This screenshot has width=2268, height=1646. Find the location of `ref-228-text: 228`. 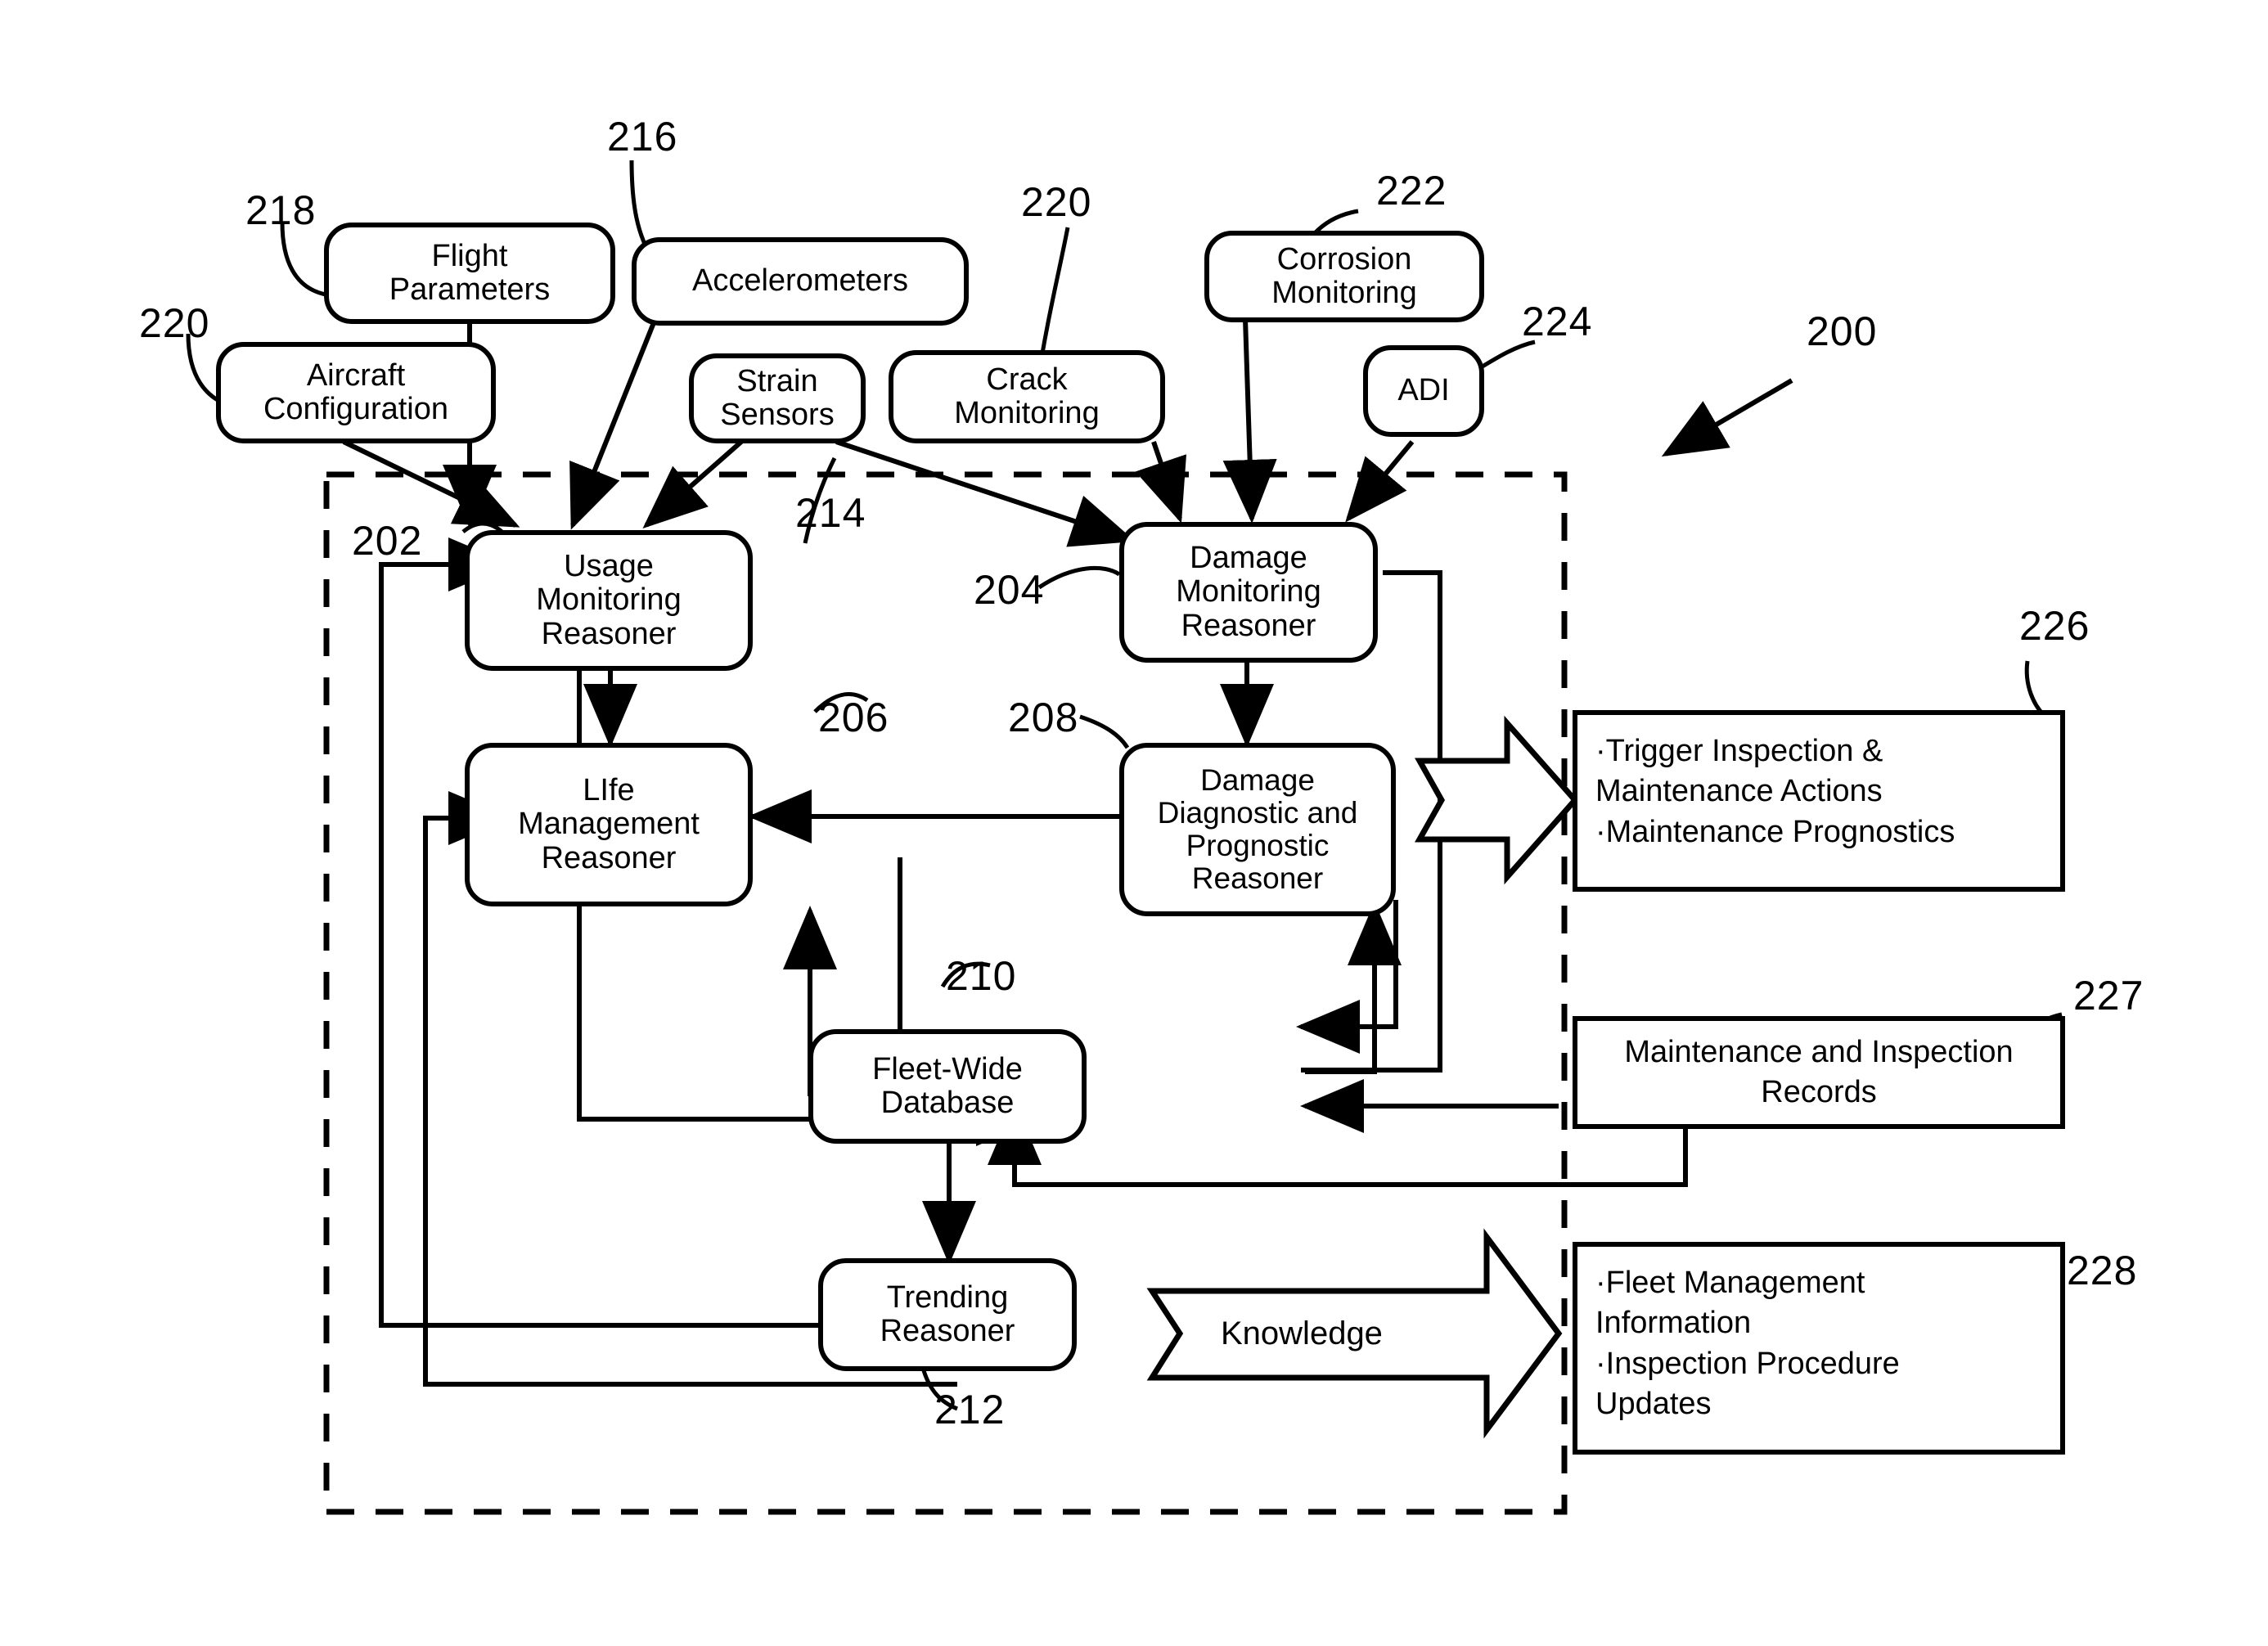

ref-228-text: 228 is located at coordinates (2103, 1270).